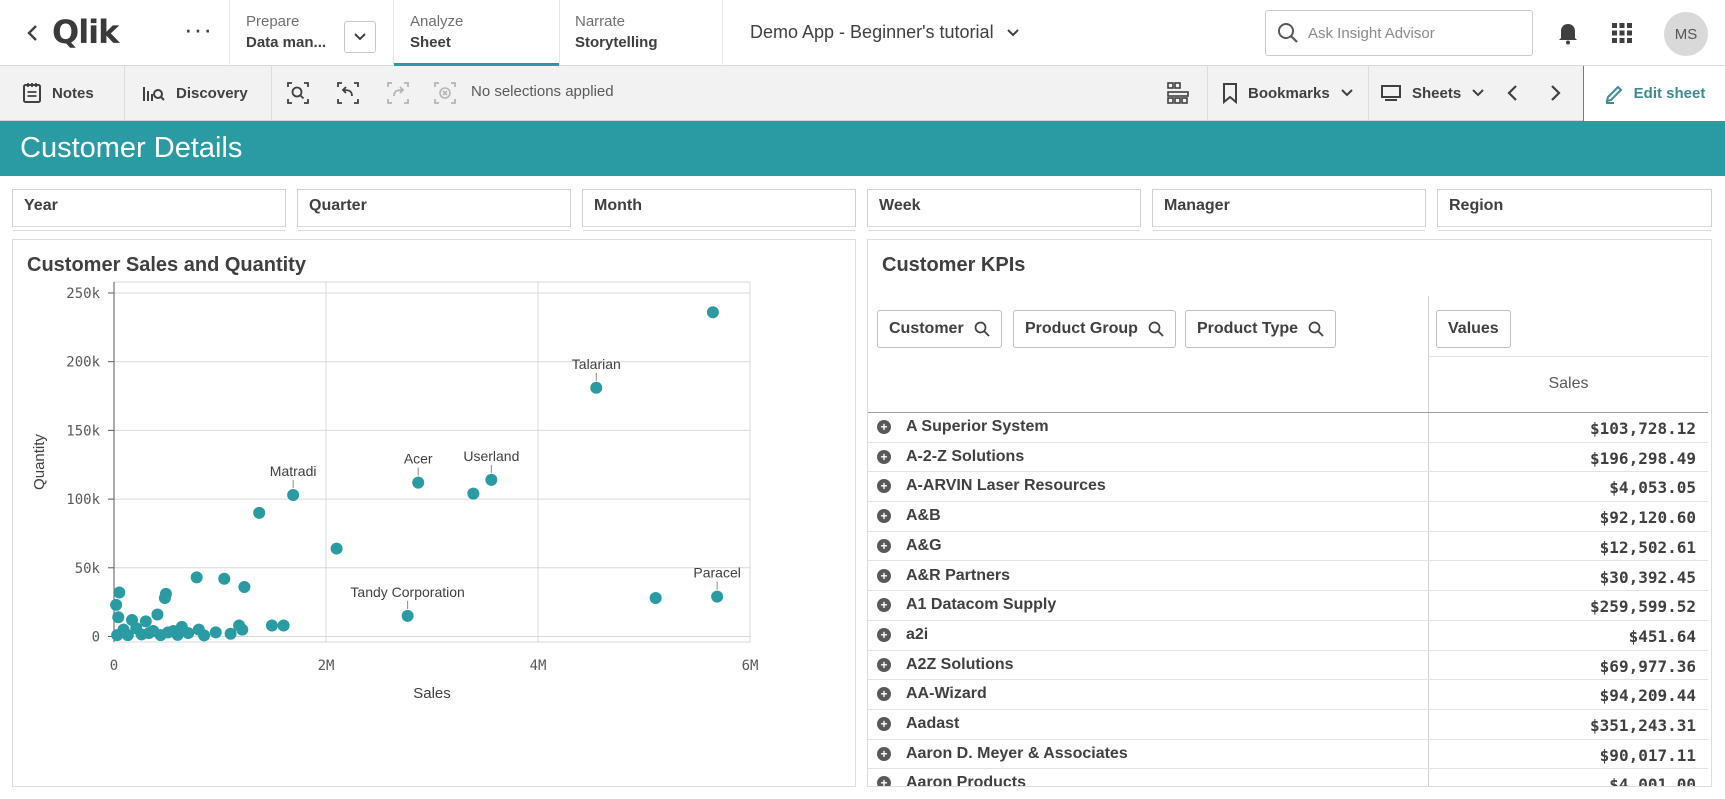  What do you see at coordinates (1686, 34) in the screenshot?
I see `user-avatar: MS` at bounding box center [1686, 34].